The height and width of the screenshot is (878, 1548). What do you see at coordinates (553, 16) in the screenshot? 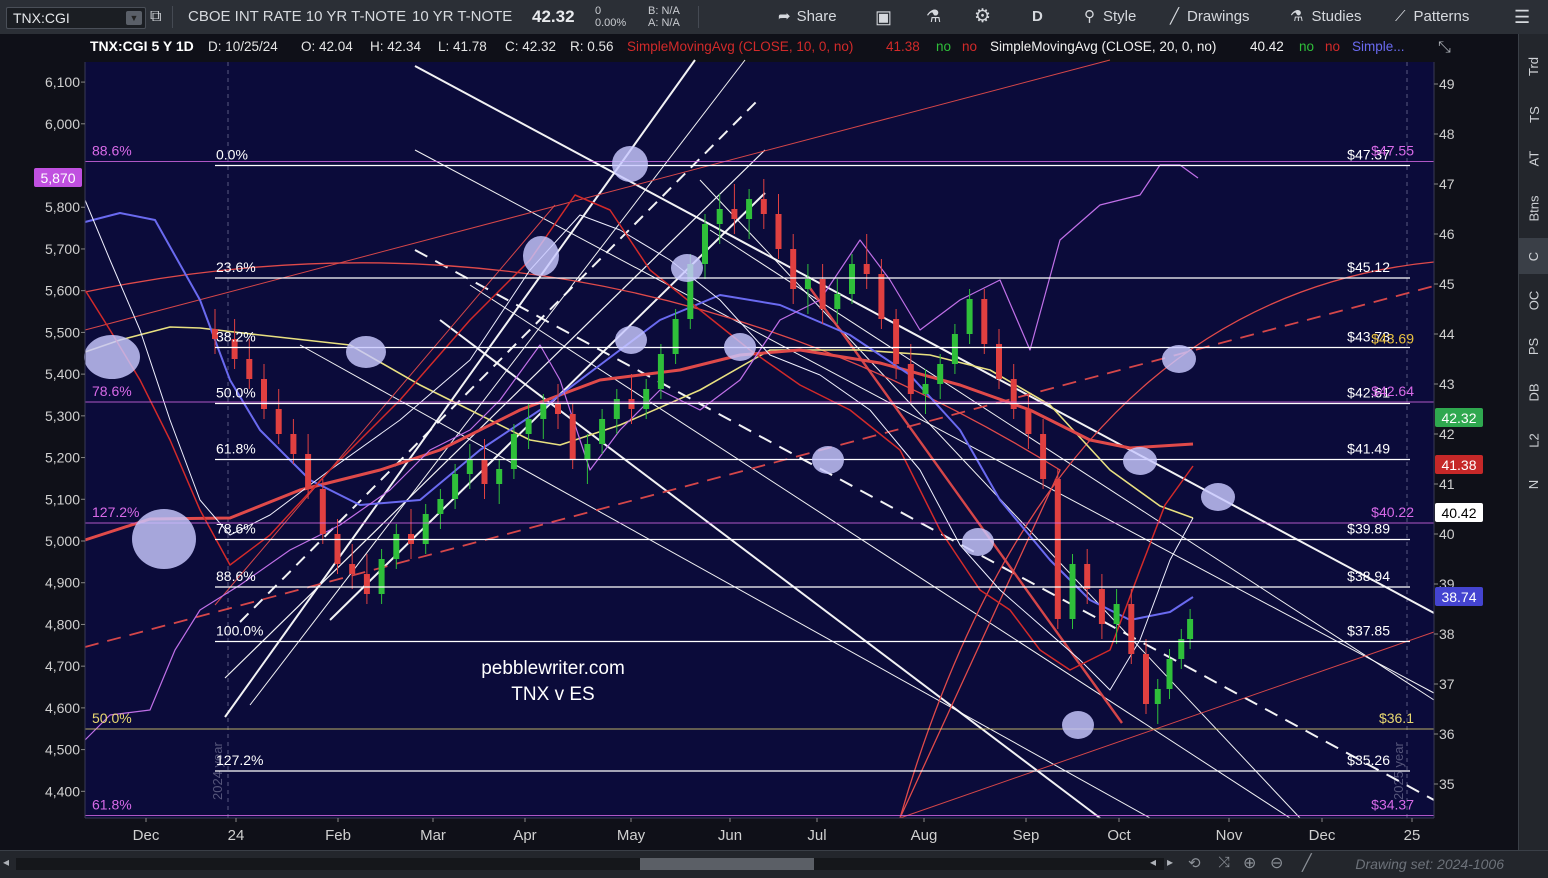
I see `last-price: 42.32` at bounding box center [553, 16].